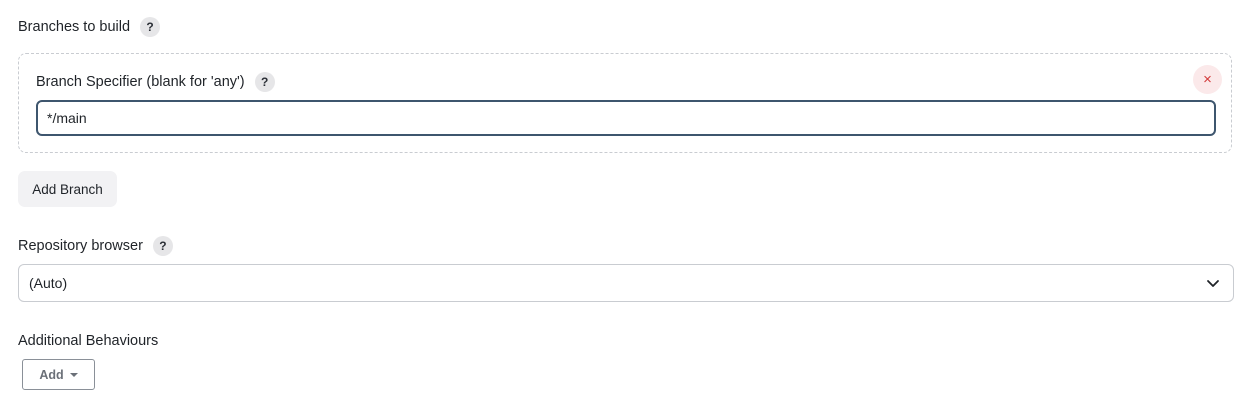 The width and height of the screenshot is (1258, 411). I want to click on add-behaviour-button: Add, so click(58, 374).